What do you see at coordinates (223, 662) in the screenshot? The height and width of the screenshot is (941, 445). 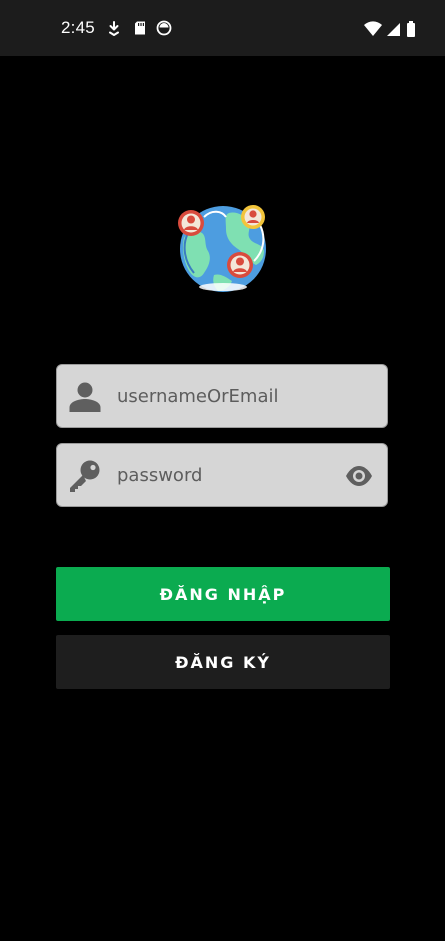 I see `register-button: ĐĂNG KÝ` at bounding box center [223, 662].